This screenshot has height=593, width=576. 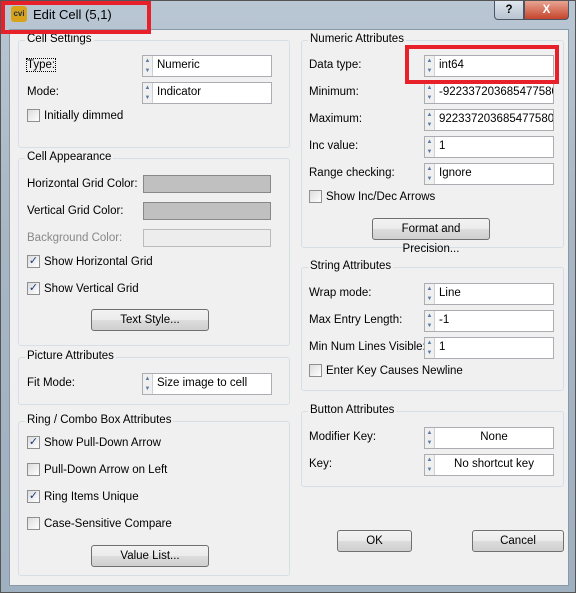 What do you see at coordinates (496, 119) in the screenshot?
I see `maximum-value: 9223372036854775807` at bounding box center [496, 119].